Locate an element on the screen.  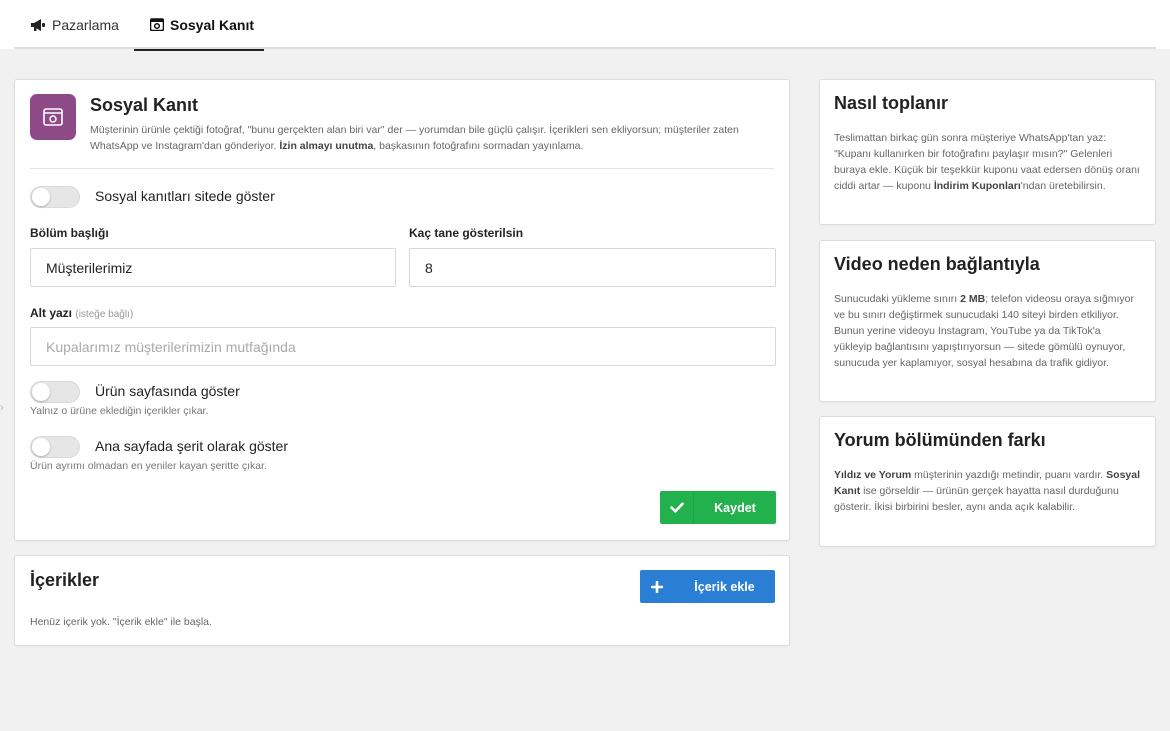
section-title-label: Bölüm başlığı is located at coordinates (69, 233).